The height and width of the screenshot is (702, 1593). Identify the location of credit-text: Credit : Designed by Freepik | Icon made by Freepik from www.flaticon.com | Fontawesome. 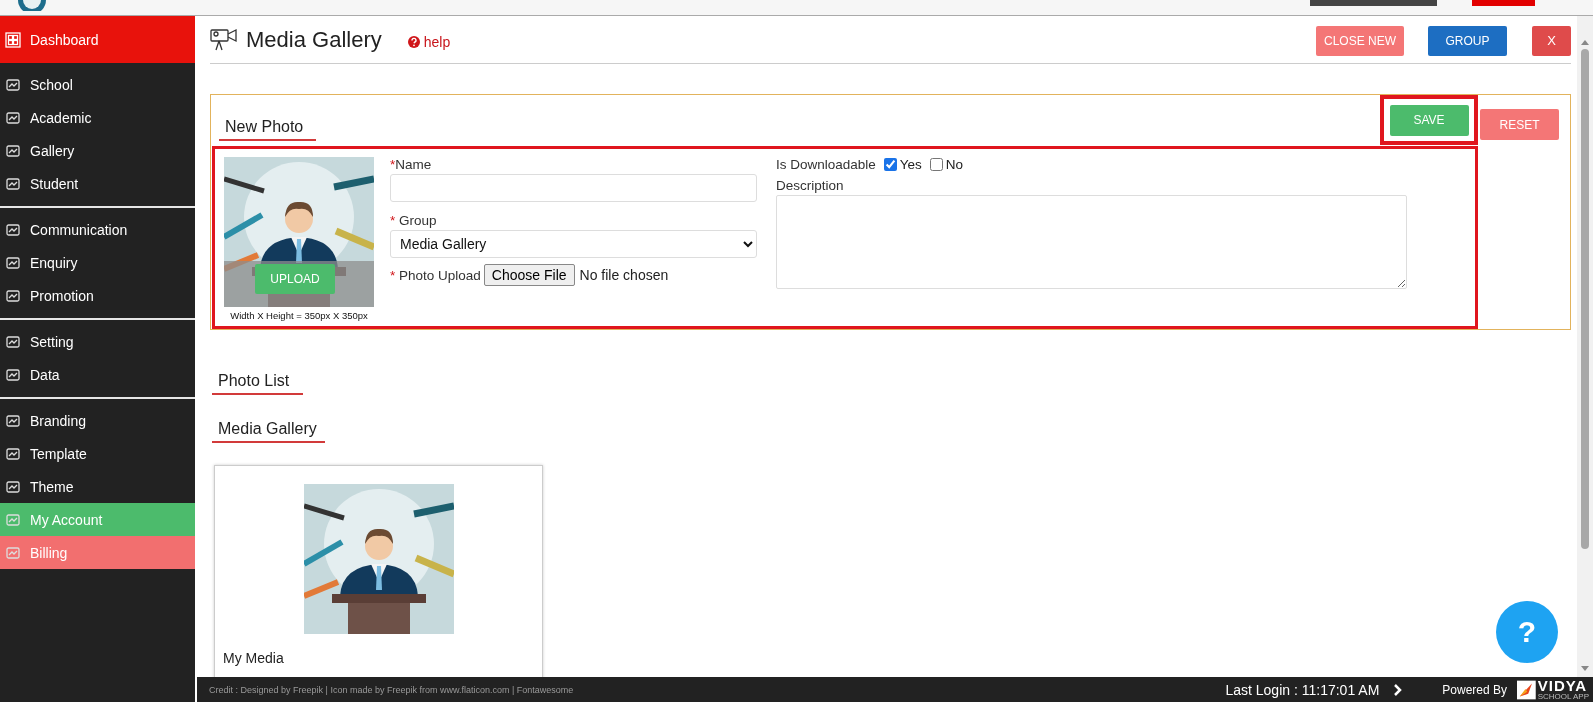
(391, 689).